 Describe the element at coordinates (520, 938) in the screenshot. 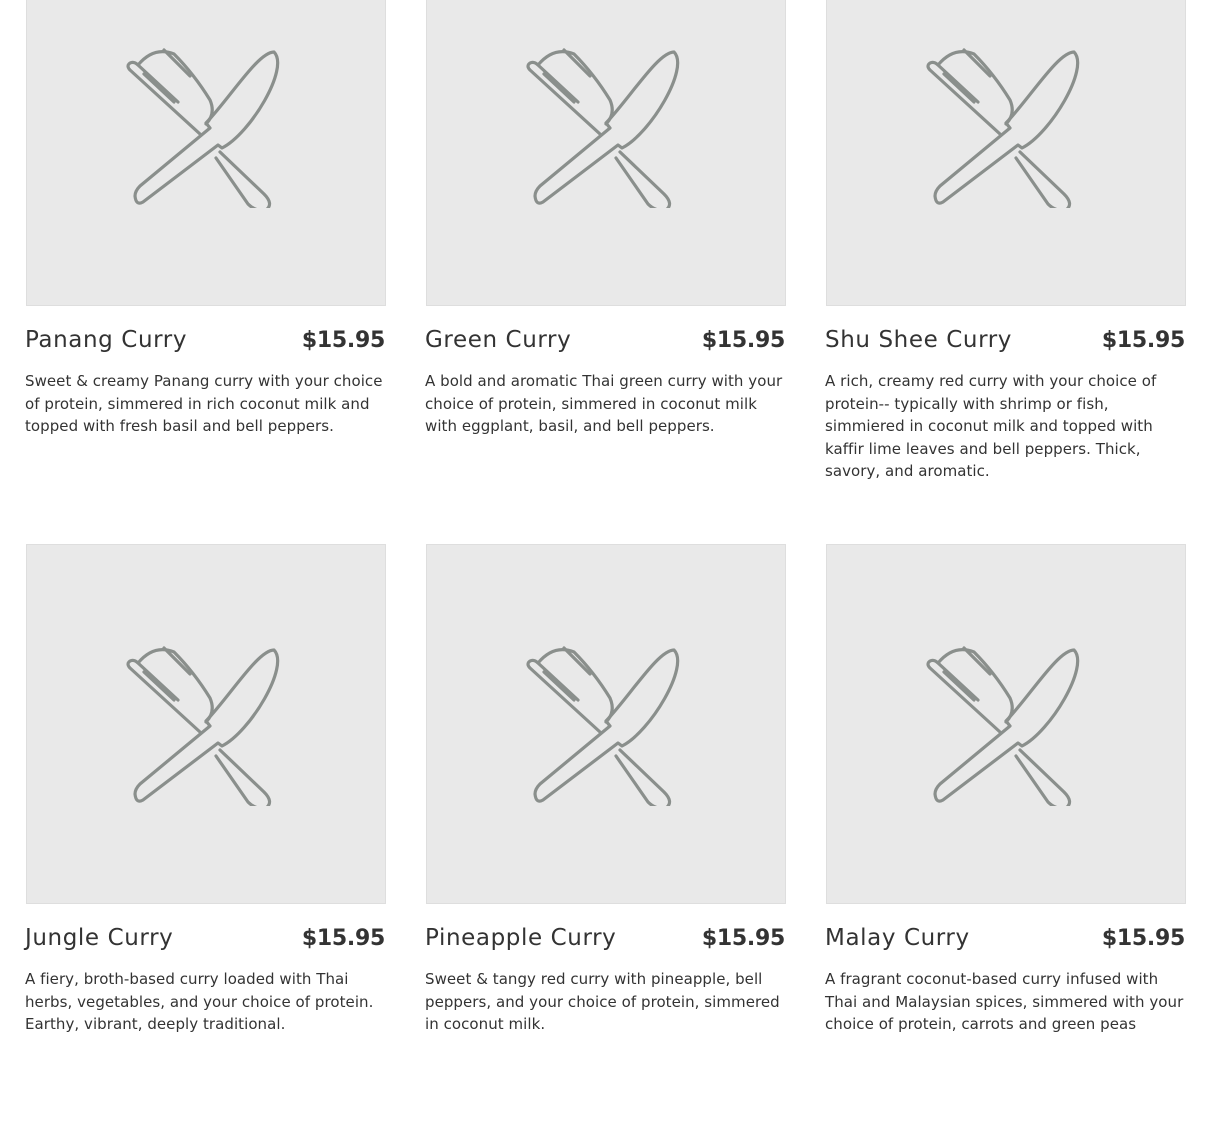

I see `menu-item-name: Pineapple Curry` at that location.